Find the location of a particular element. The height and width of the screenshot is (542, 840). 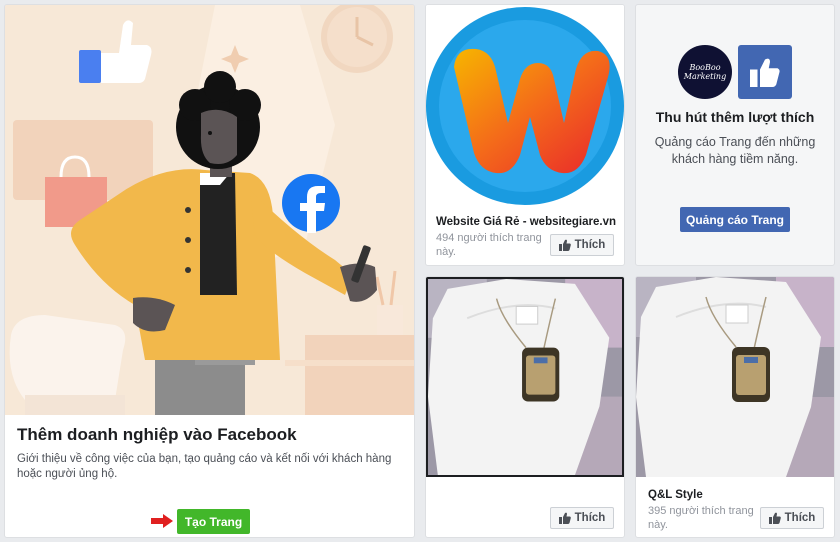

promote-page-button: Quảng cáo Trang is located at coordinates (735, 219).